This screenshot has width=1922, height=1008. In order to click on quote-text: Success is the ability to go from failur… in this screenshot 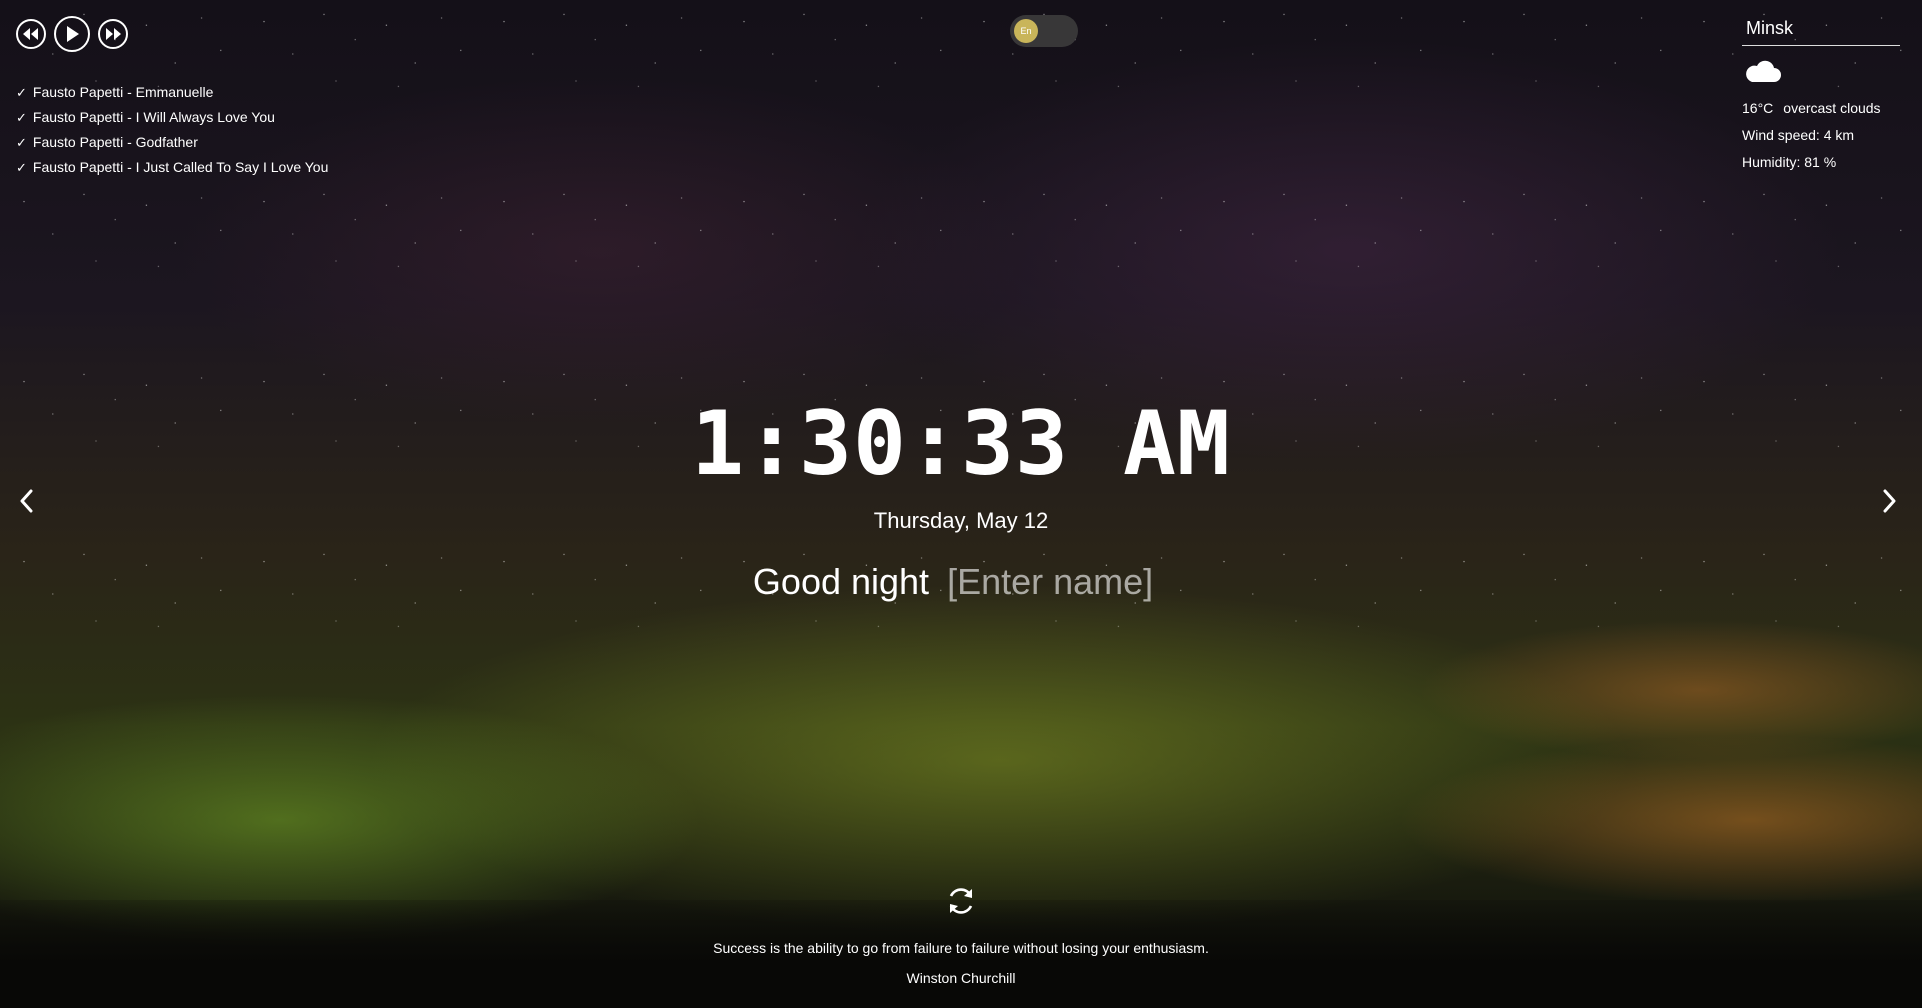, I will do `click(961, 948)`.